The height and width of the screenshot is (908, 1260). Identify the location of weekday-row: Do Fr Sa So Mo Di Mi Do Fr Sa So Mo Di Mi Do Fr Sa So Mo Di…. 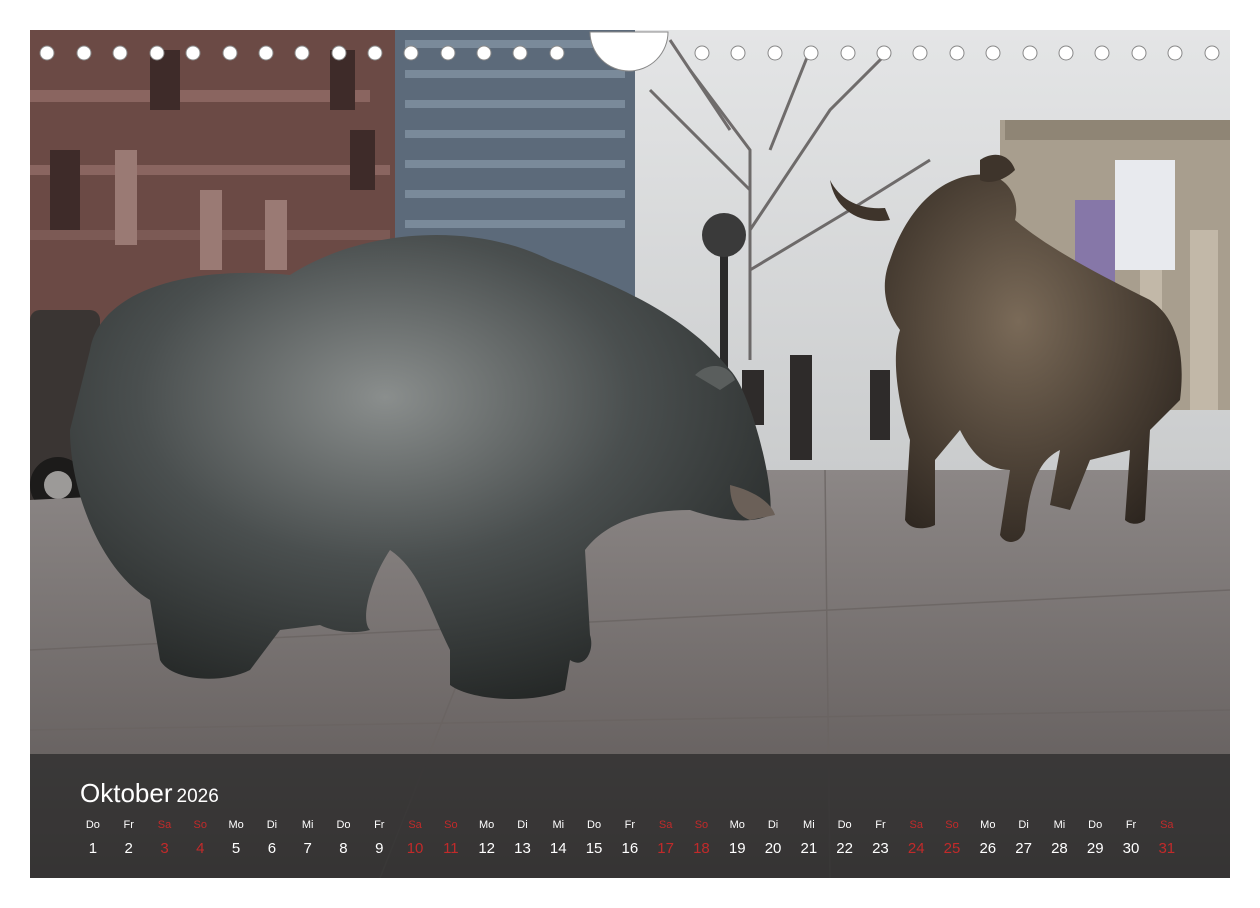
(630, 826).